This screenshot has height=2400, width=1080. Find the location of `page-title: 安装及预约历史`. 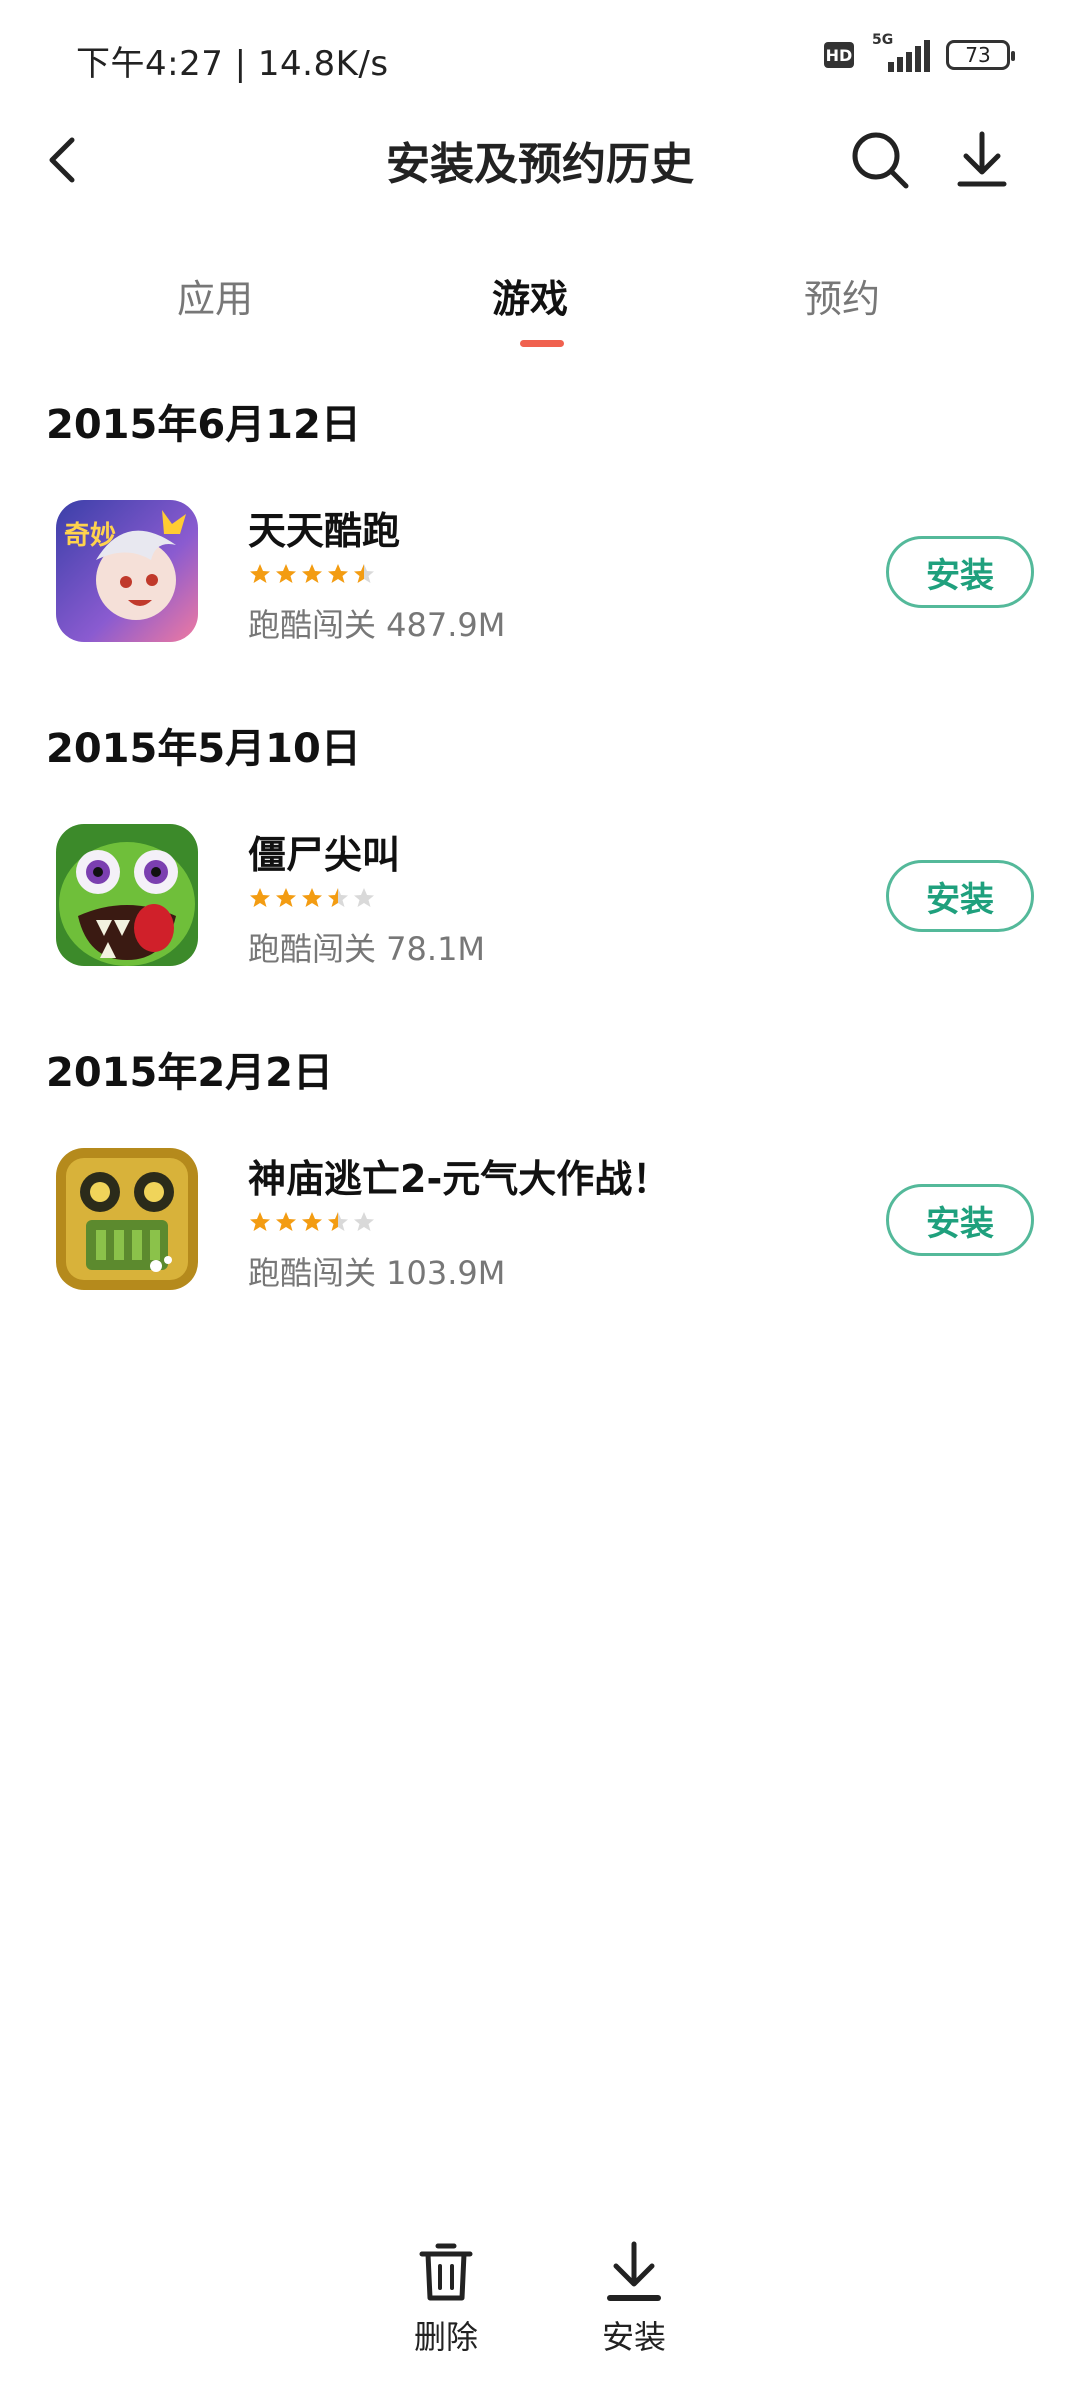

page-title: 安装及预约历史 is located at coordinates (540, 164).